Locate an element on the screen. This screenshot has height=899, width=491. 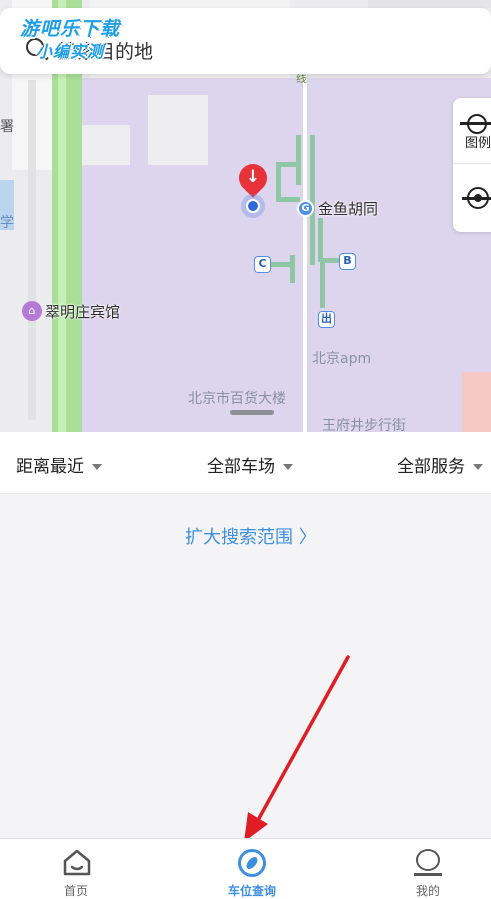
search-icon is located at coordinates (35, 47).